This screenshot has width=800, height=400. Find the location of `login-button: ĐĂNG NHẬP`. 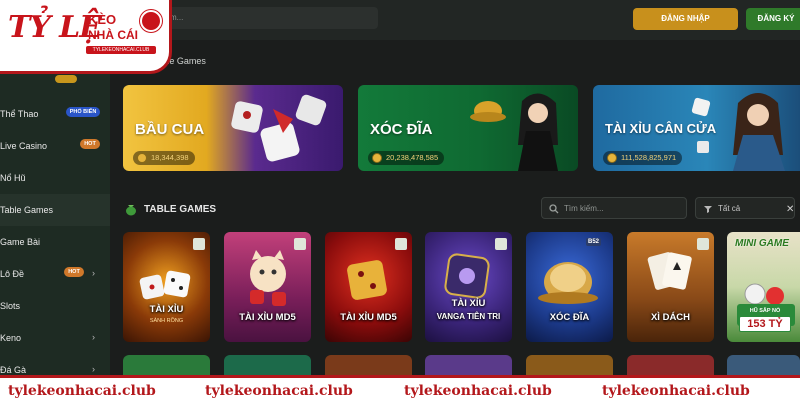

login-button: ĐĂNG NHẬP is located at coordinates (685, 19).